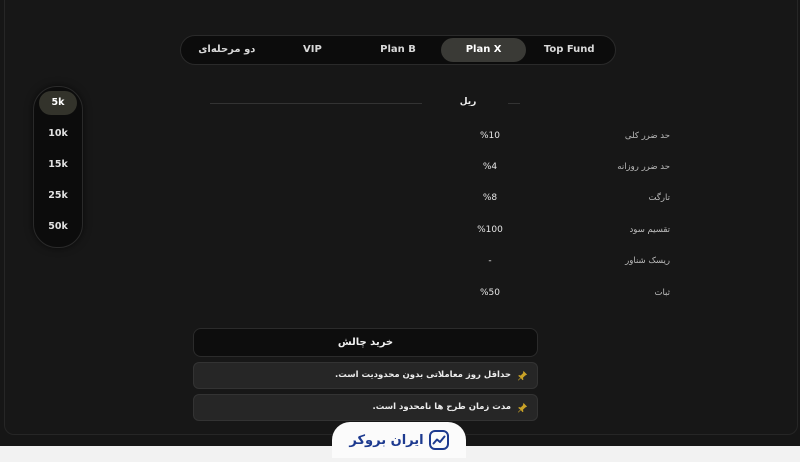 This screenshot has height=462, width=800. Describe the element at coordinates (569, 50) in the screenshot. I see `tab-top-fund: Top Fund` at that location.